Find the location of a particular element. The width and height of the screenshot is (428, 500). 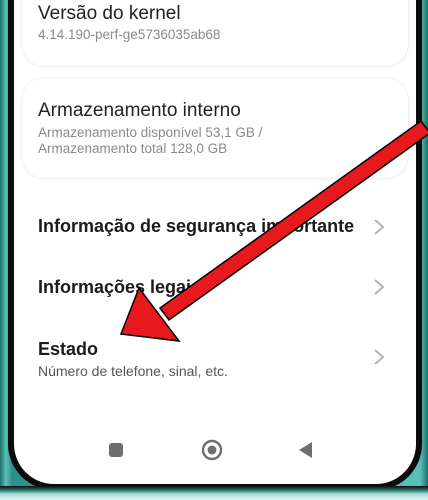

back-triangle-icon is located at coordinates (305, 450).